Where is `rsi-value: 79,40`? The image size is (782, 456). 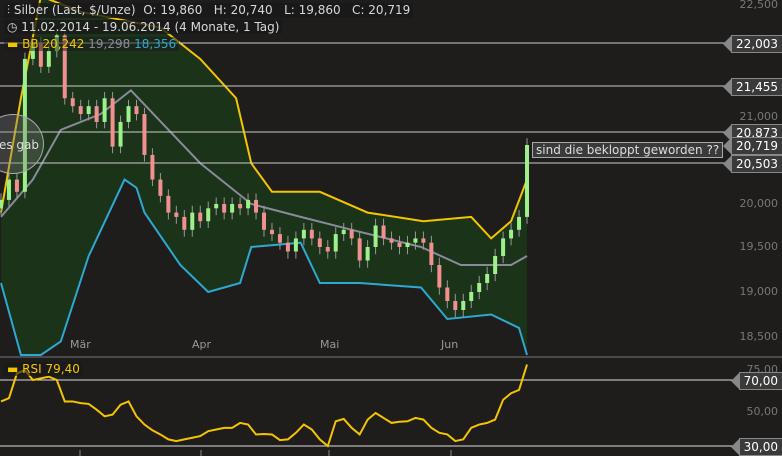
rsi-value: 79,40 is located at coordinates (62, 369).